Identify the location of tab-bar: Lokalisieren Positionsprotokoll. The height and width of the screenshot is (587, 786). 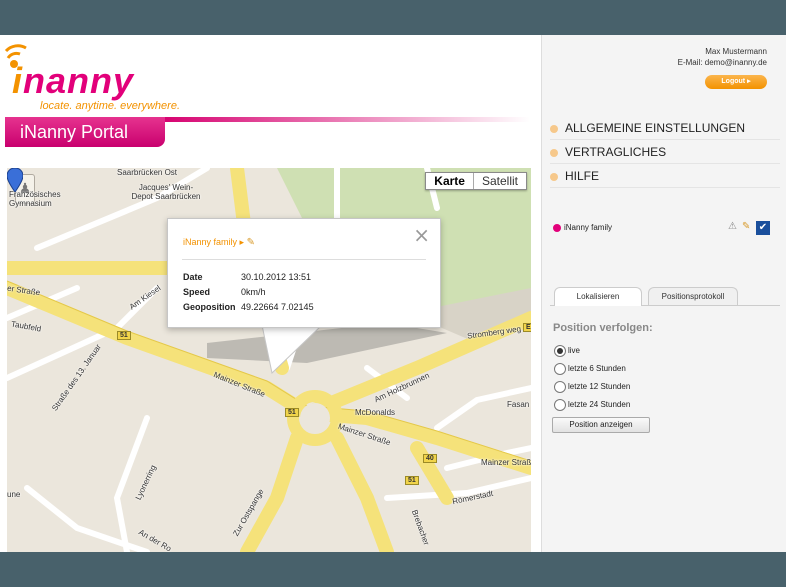
(665, 296).